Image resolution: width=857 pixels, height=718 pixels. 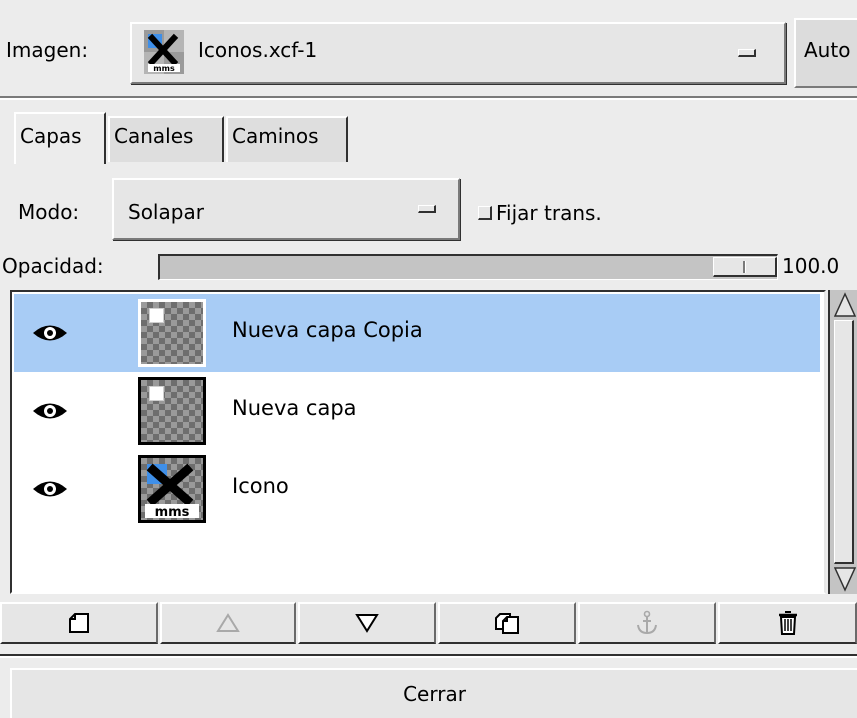 I want to click on layer-name: Icono, so click(x=260, y=486).